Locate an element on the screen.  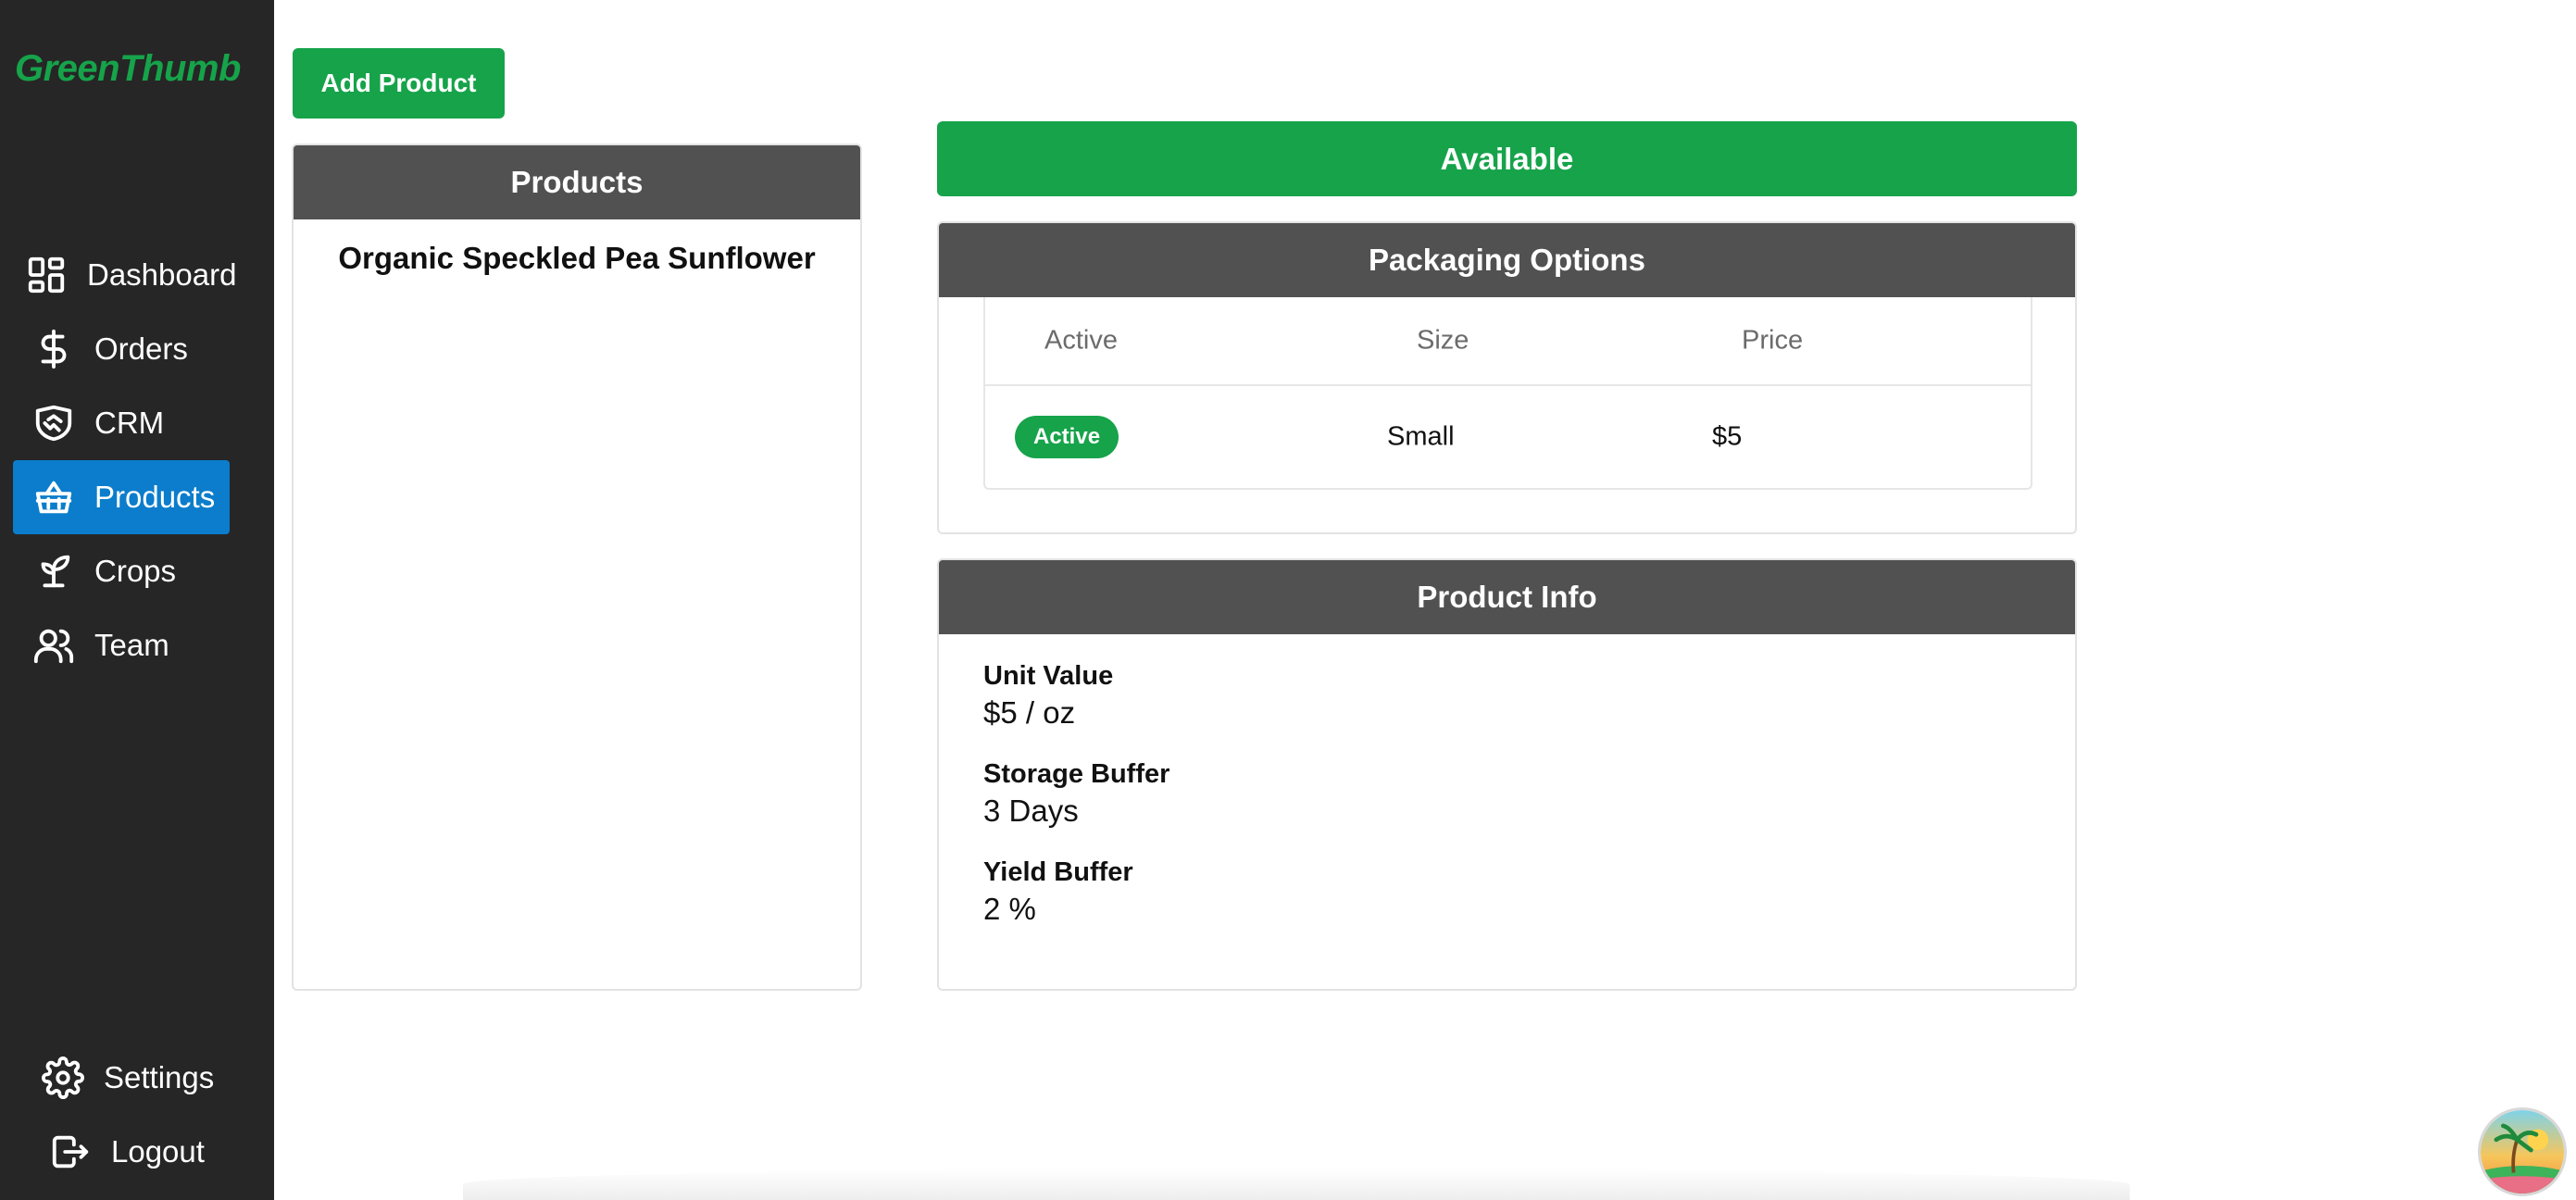
column-header-size: Size is located at coordinates (1443, 340).